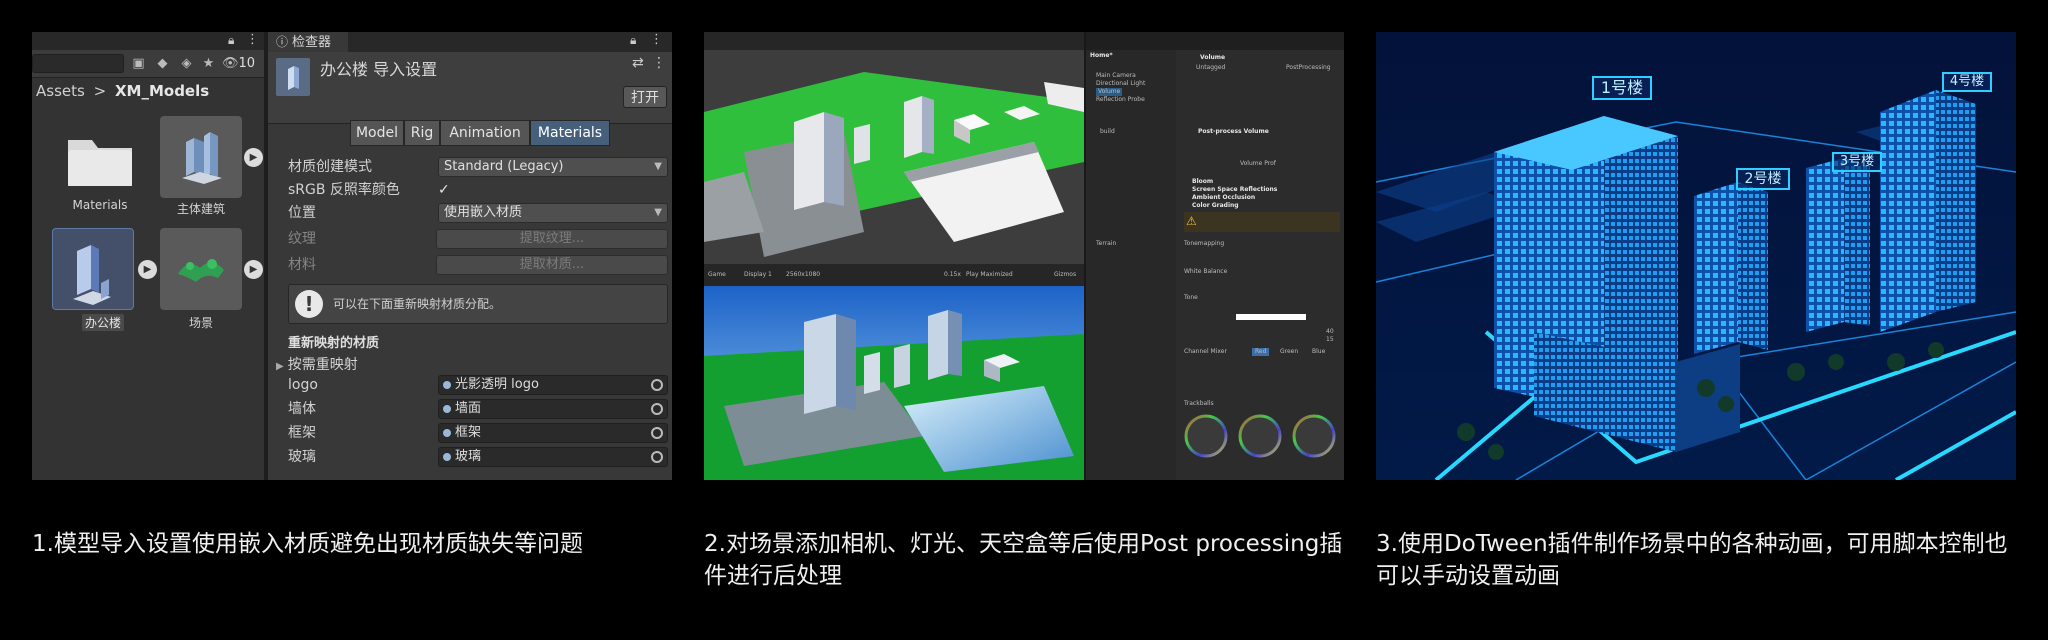  I want to click on tone-label: Tone, so click(1191, 297).